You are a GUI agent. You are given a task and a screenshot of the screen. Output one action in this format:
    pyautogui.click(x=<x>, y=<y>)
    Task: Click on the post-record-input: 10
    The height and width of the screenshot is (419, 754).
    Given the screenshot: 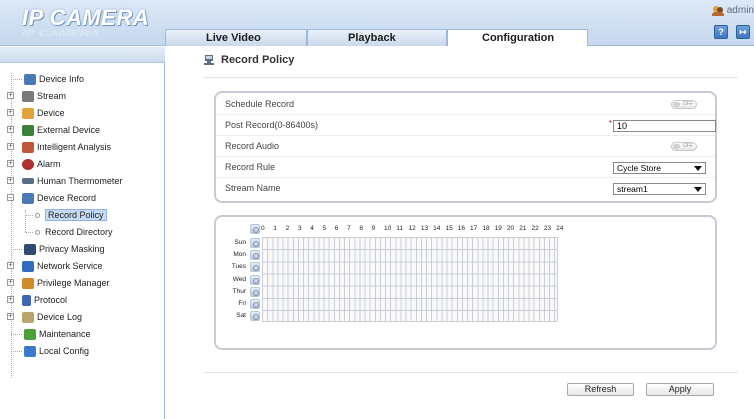 What is the action you would take?
    pyautogui.click(x=664, y=126)
    